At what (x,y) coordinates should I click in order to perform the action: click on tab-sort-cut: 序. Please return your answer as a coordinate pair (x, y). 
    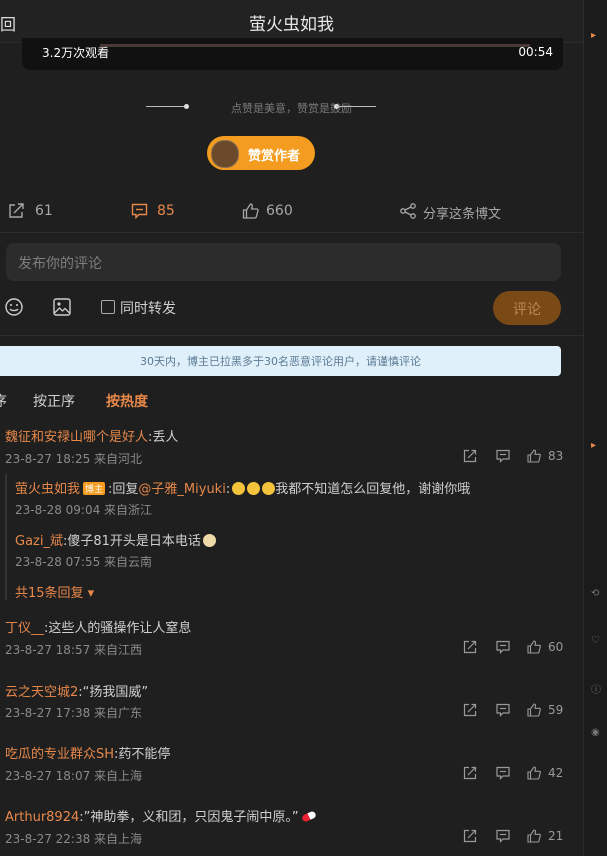
    Looking at the image, I should click on (3, 401).